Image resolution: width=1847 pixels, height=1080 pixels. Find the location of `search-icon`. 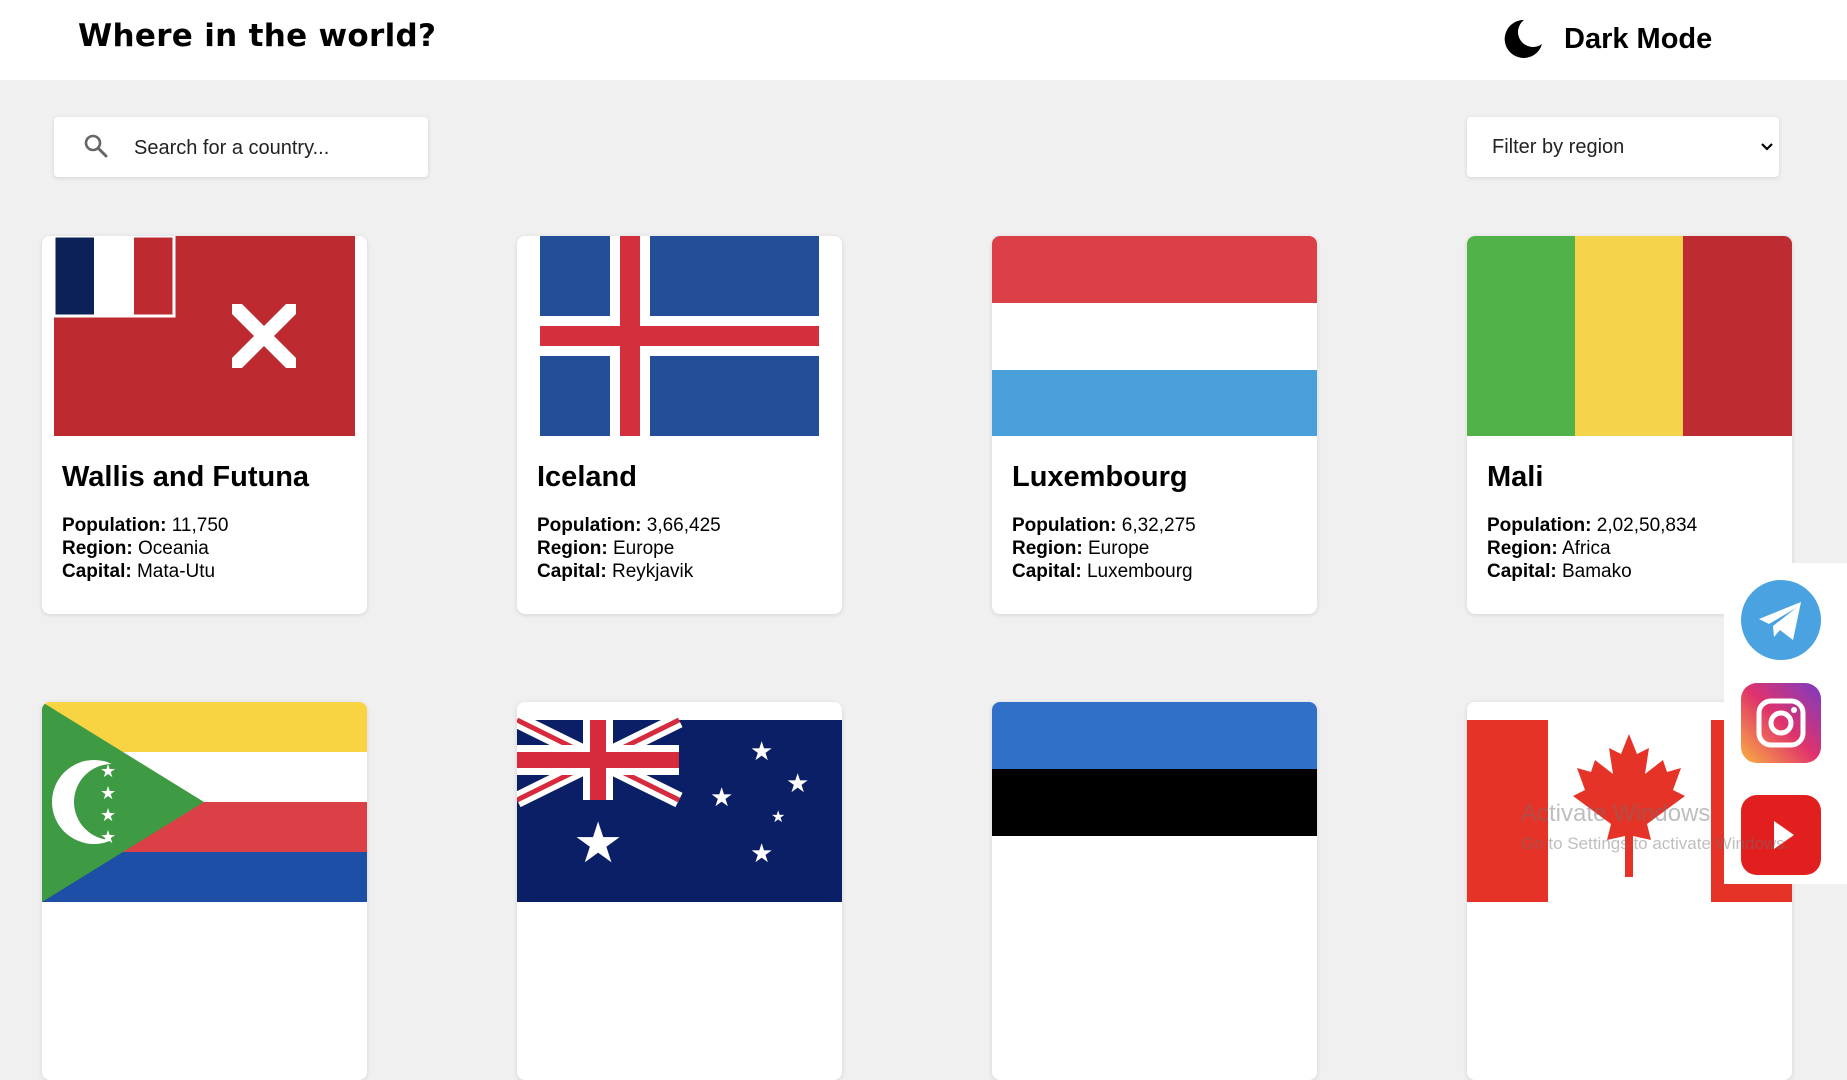

search-icon is located at coordinates (96, 146).